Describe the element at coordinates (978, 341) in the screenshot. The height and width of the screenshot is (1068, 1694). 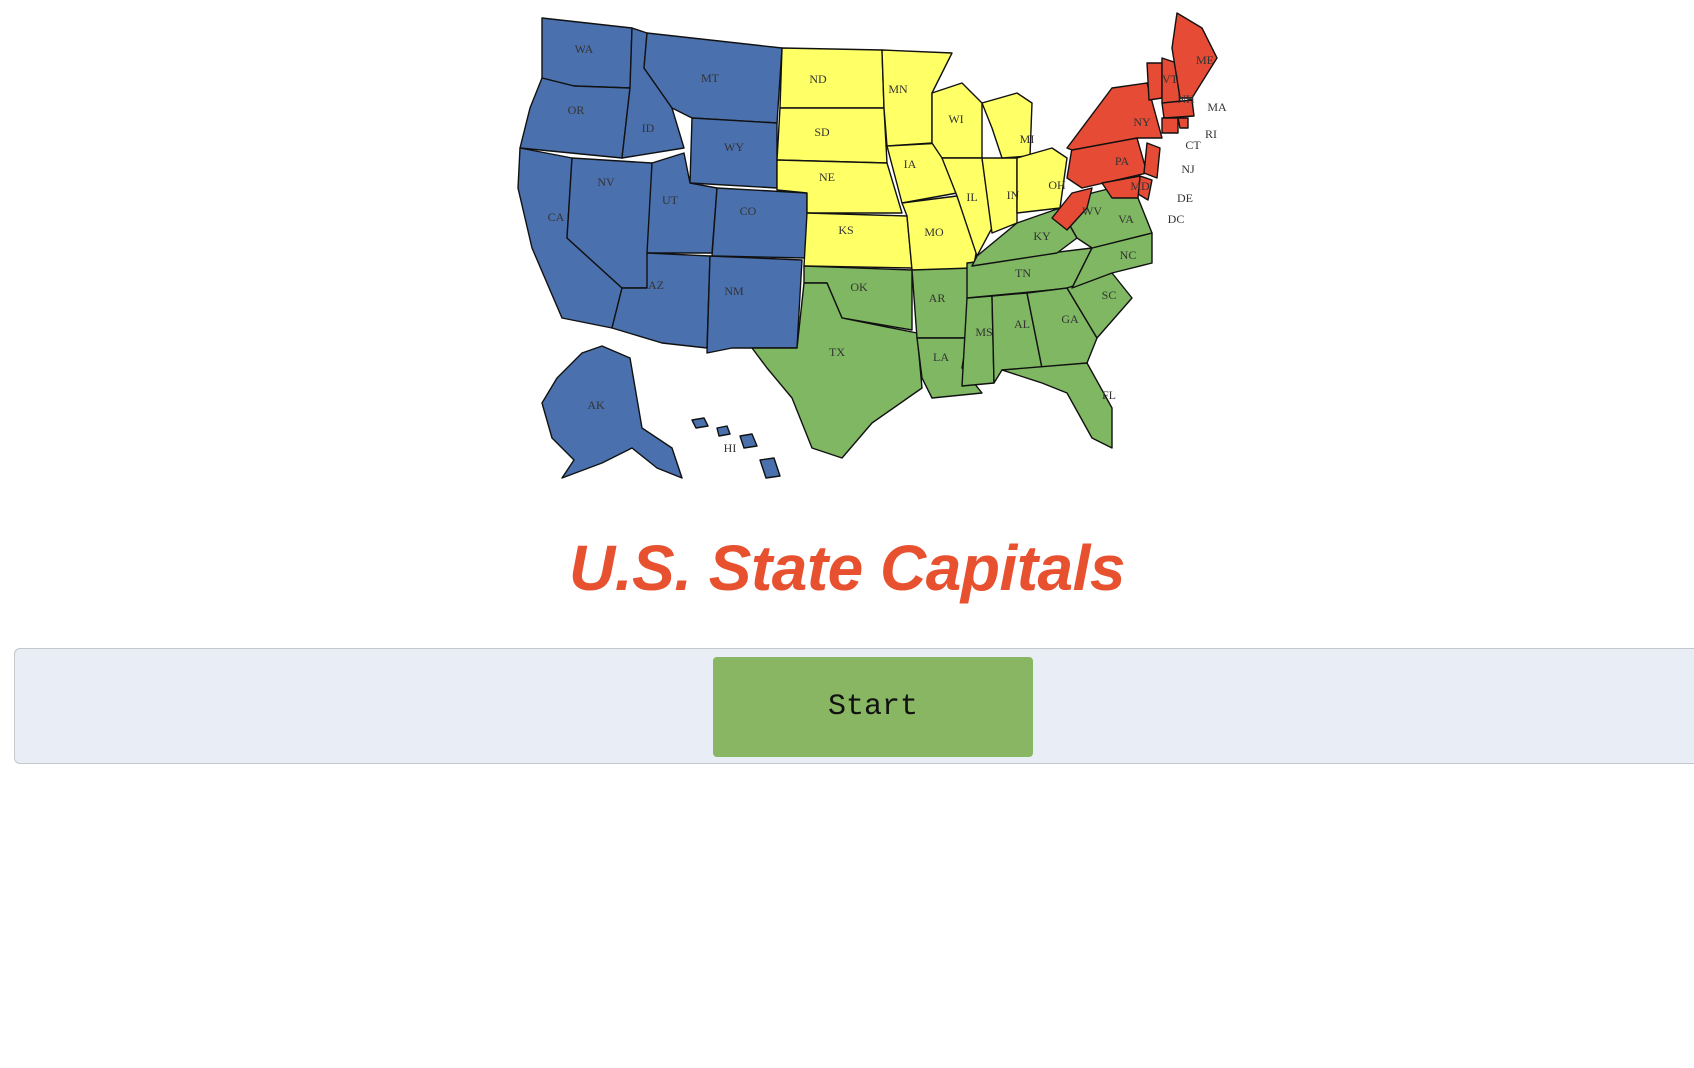
I see `state-ms` at that location.